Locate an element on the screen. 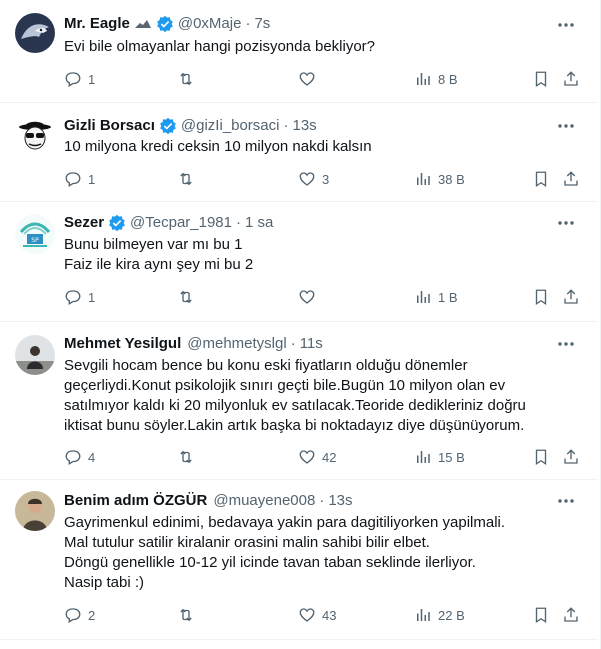  tweet-text-line: Faiz ile kira aynı şey mi bu 2 is located at coordinates (159, 264).